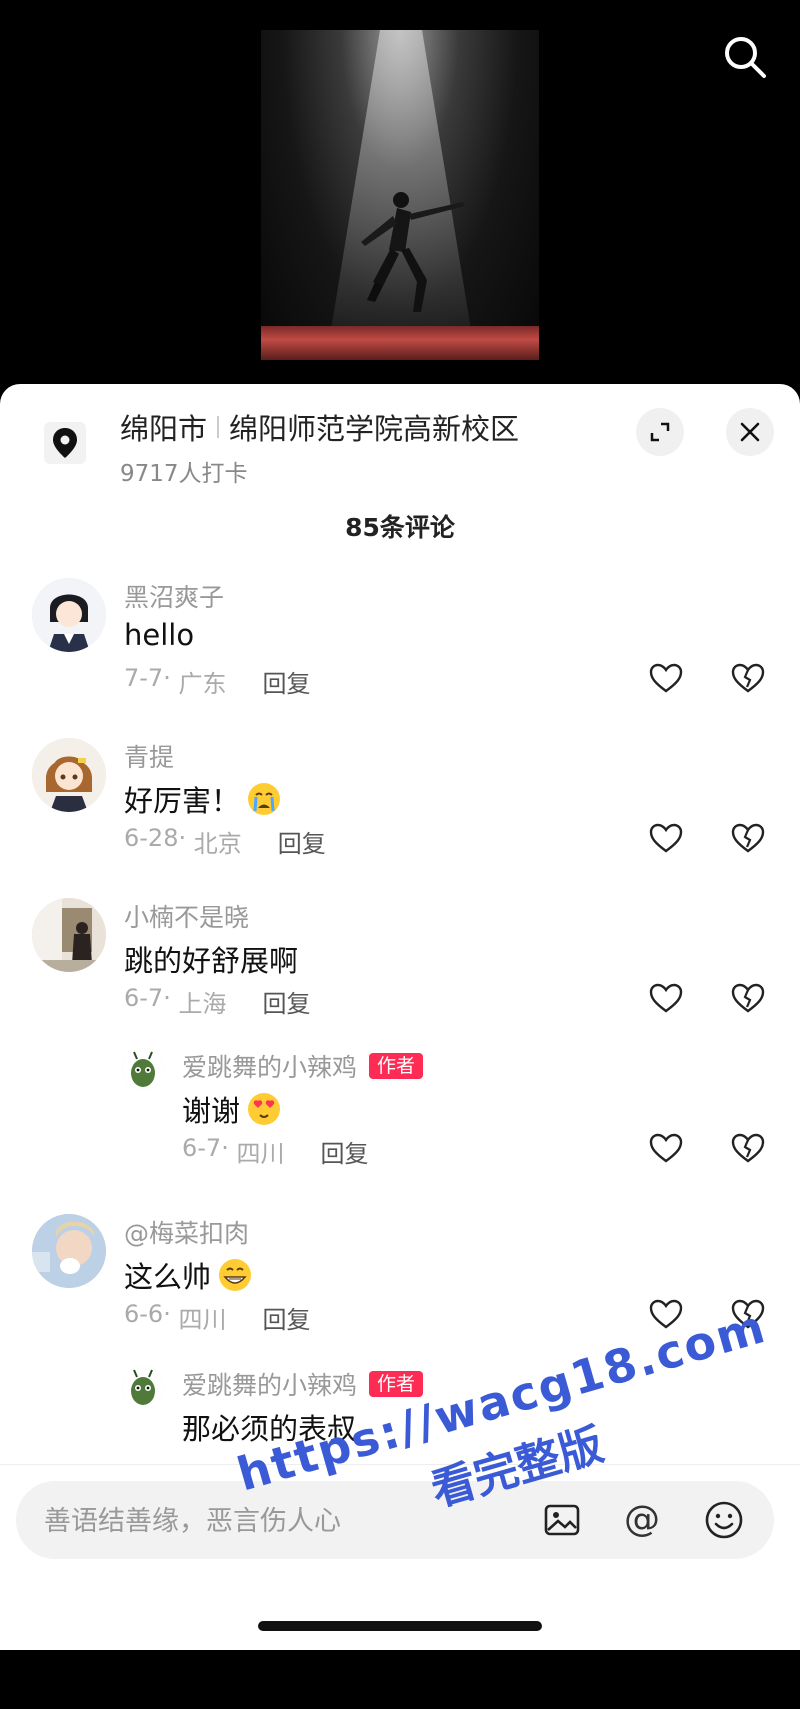  What do you see at coordinates (400, 1113) in the screenshot?
I see `reply-item: 爱跳舞的小辣鸡 作者 谢谢 6-7 · 四川 回复` at bounding box center [400, 1113].